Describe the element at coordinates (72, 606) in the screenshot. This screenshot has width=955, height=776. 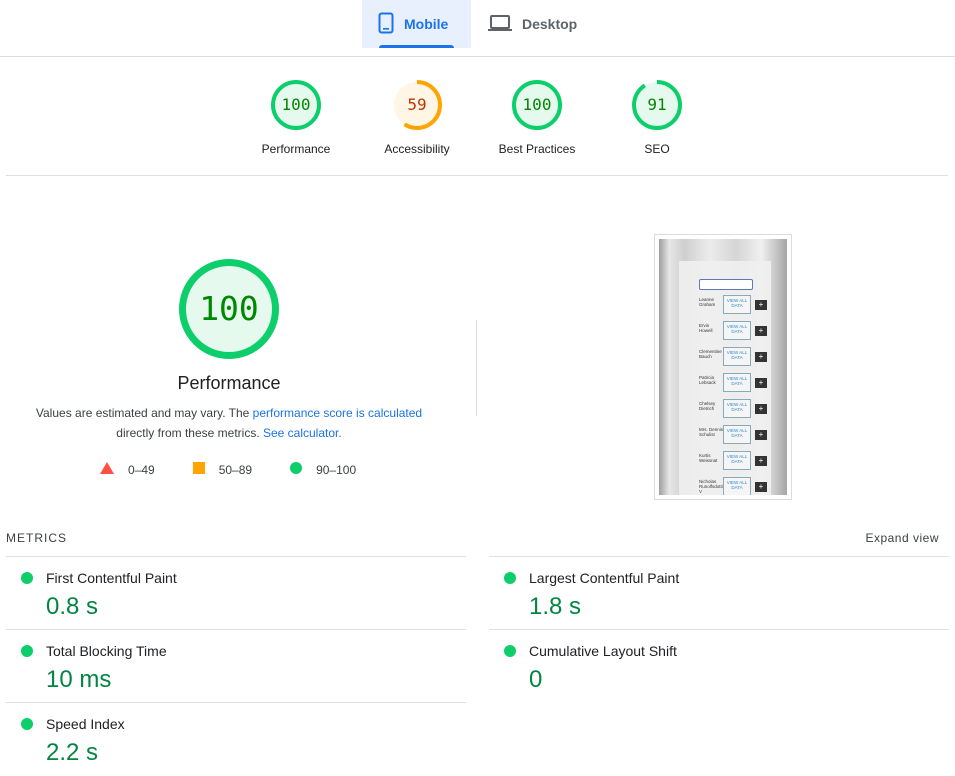
I see `metric-value: 0.8 s` at that location.